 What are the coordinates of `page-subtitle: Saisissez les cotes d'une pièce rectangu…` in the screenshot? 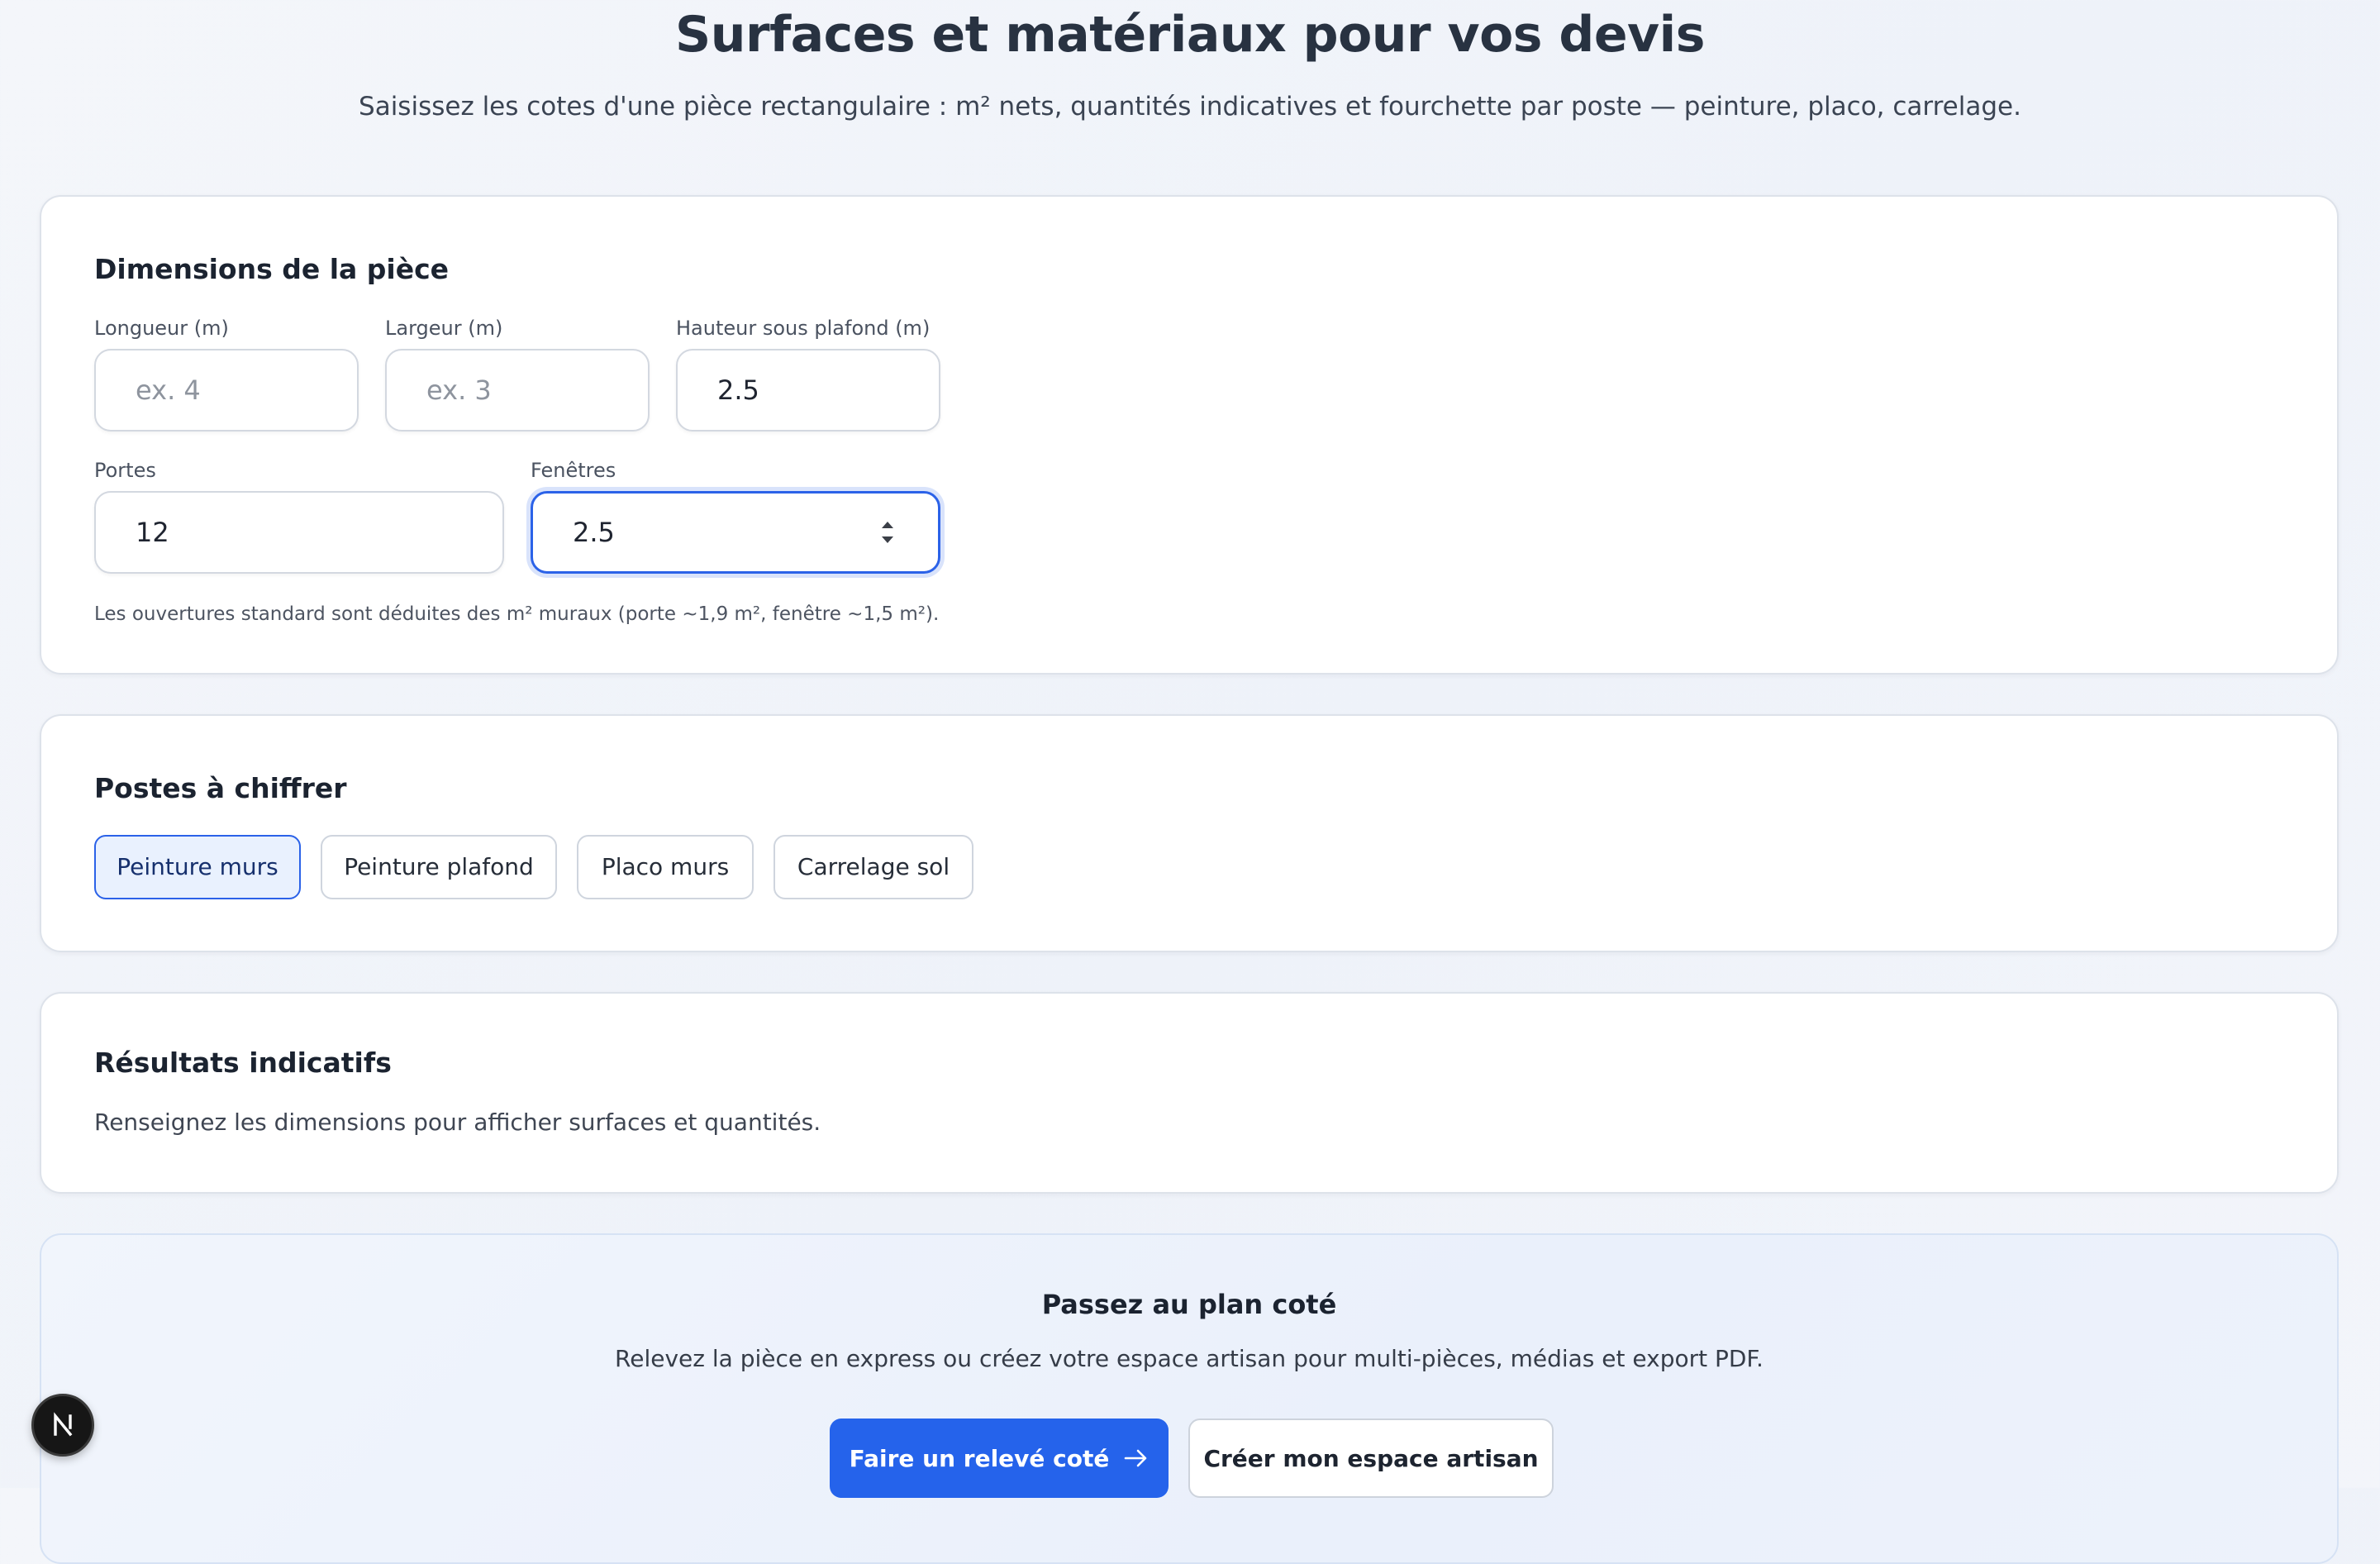 It's located at (1190, 107).